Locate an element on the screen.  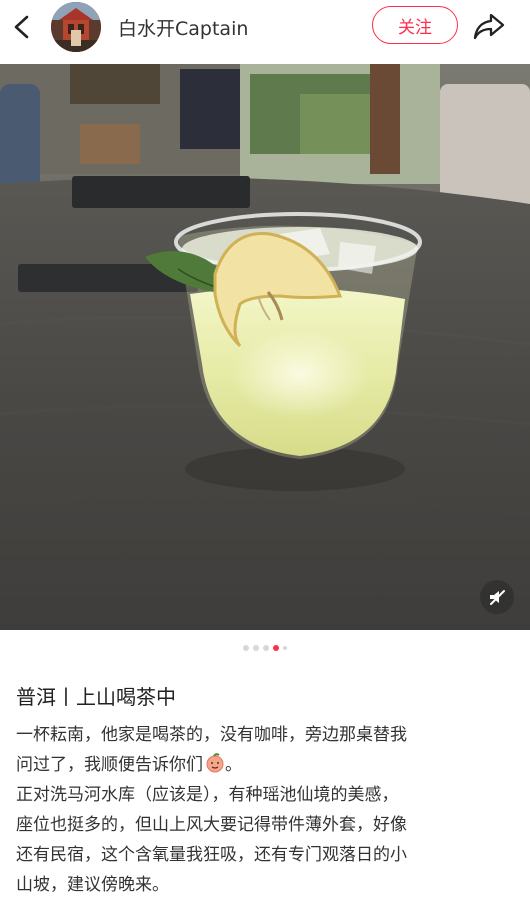
author-avatar is located at coordinates (76, 27).